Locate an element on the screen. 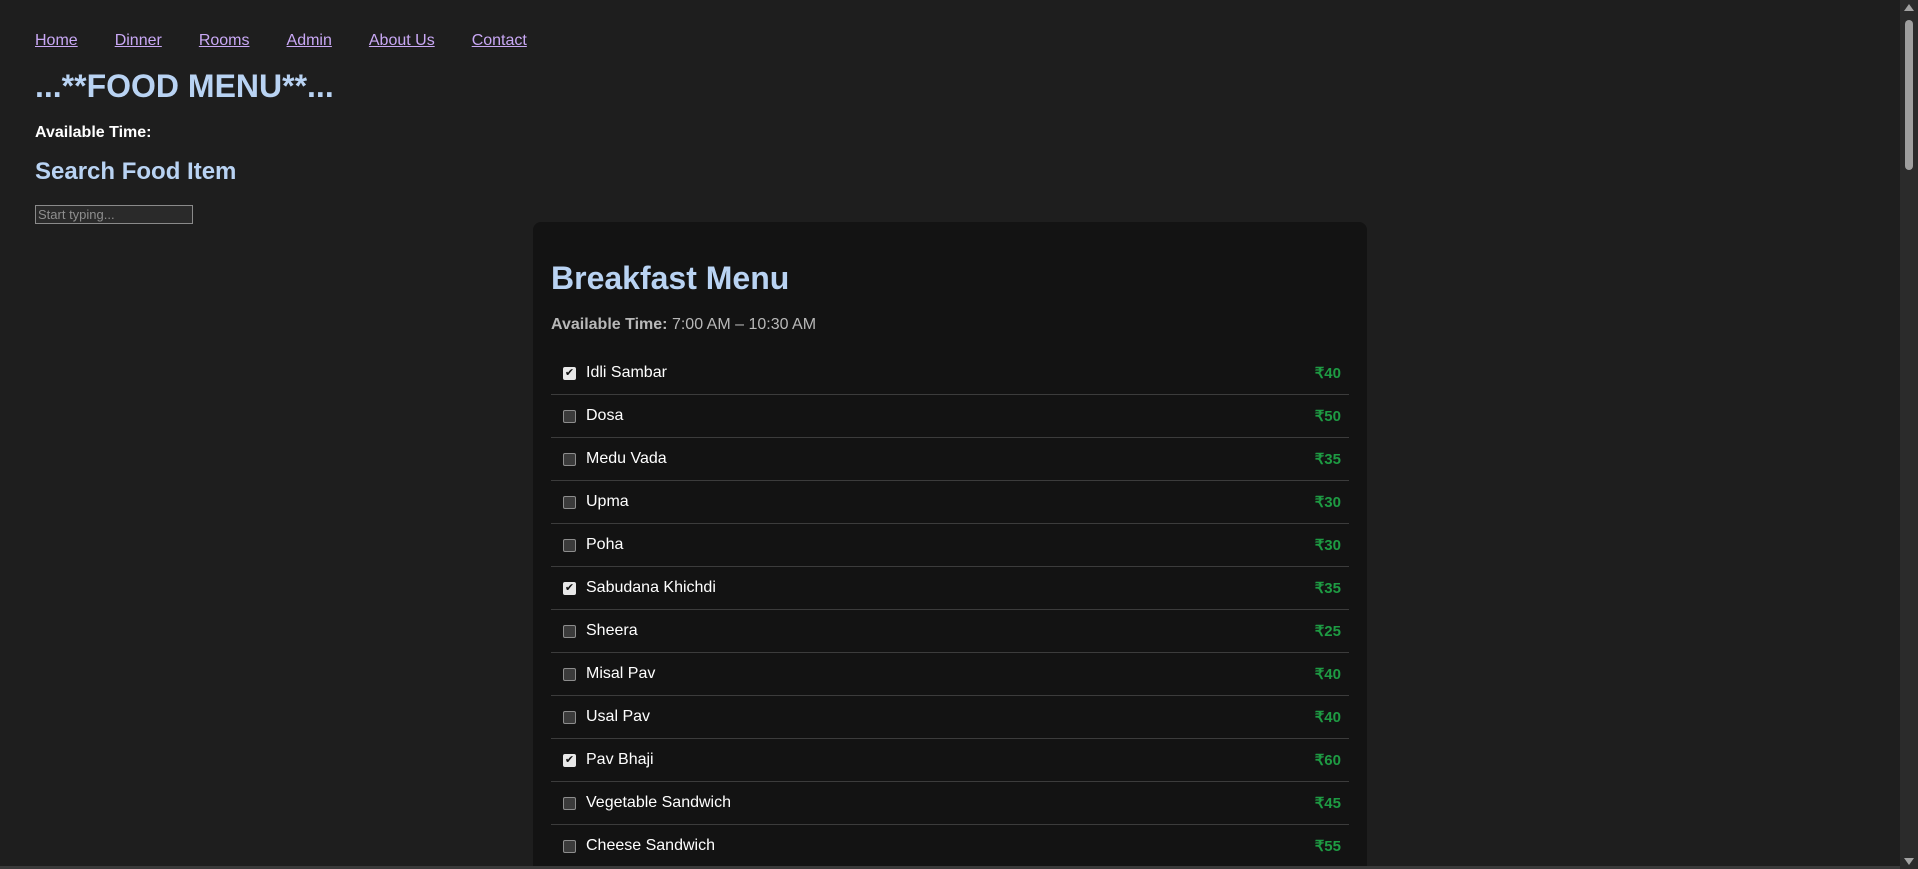 This screenshot has height=869, width=1918. menu-item: ✔ Idli Sambar ₹40 is located at coordinates (950, 373).